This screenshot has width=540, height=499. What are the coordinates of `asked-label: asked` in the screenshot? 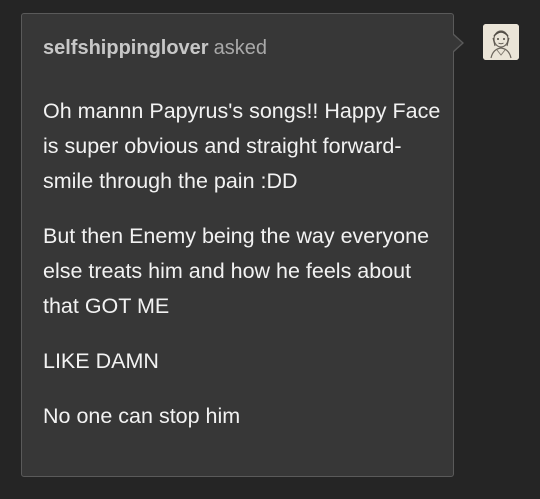 It's located at (240, 48).